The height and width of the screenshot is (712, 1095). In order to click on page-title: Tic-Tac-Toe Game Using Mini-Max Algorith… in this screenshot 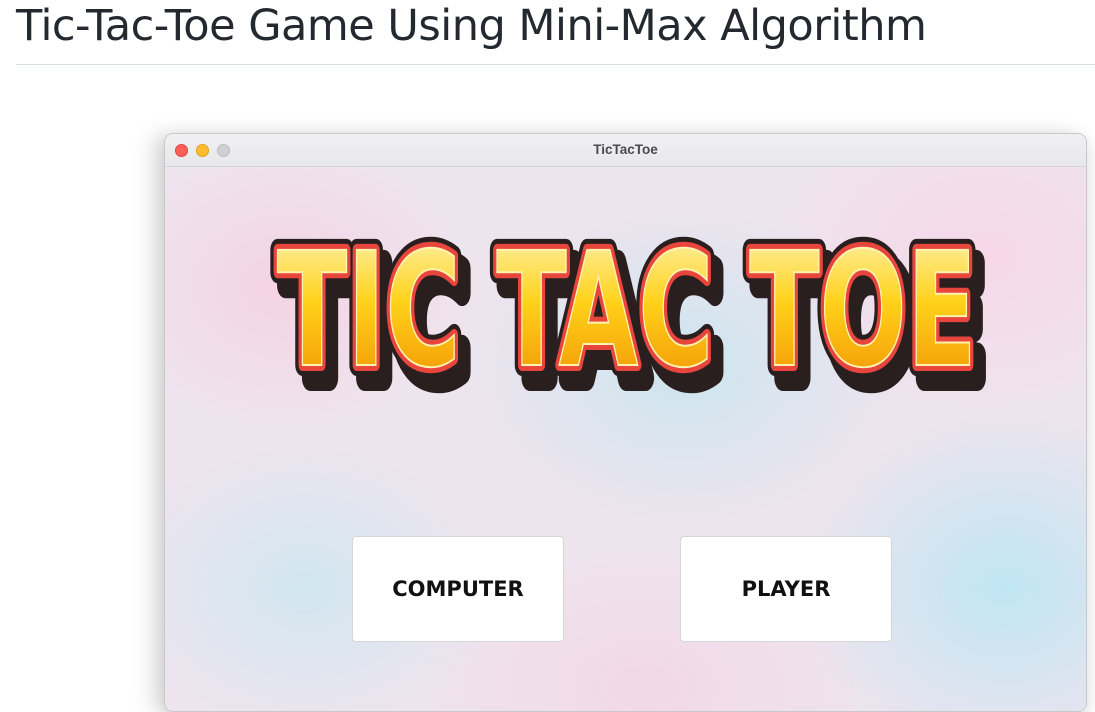, I will do `click(471, 26)`.